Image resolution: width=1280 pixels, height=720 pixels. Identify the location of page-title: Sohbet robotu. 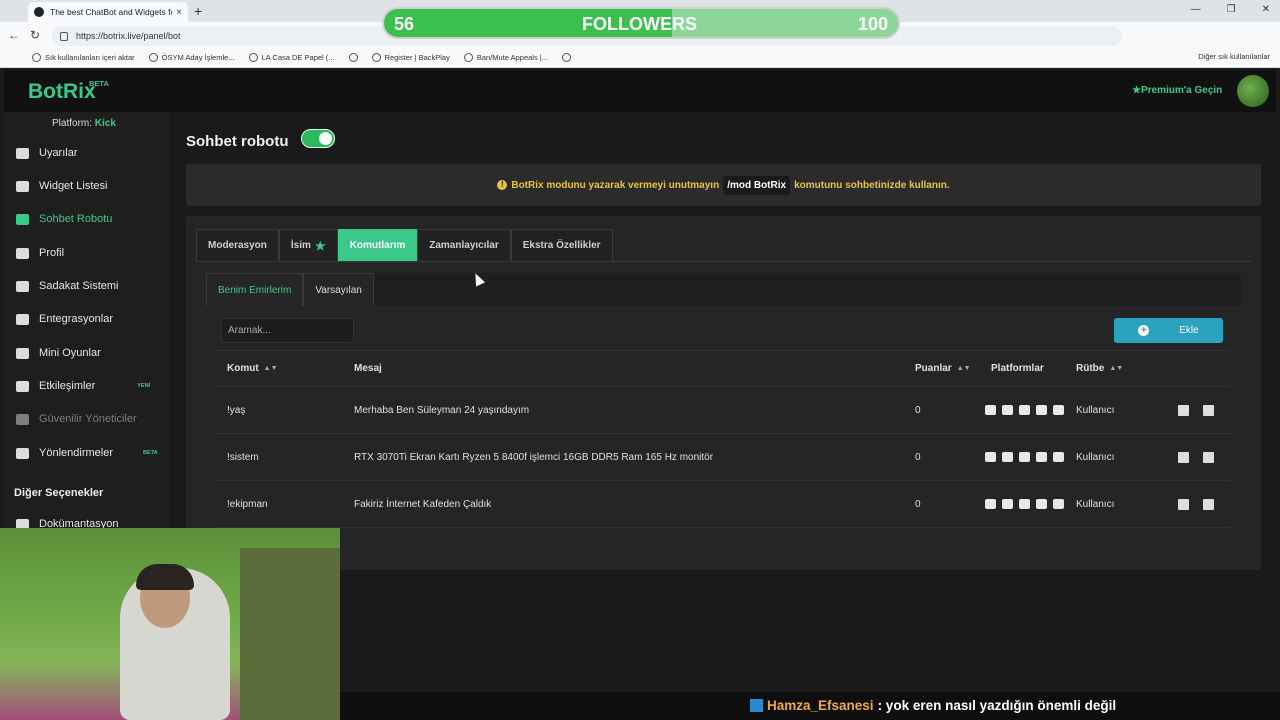
(237, 141).